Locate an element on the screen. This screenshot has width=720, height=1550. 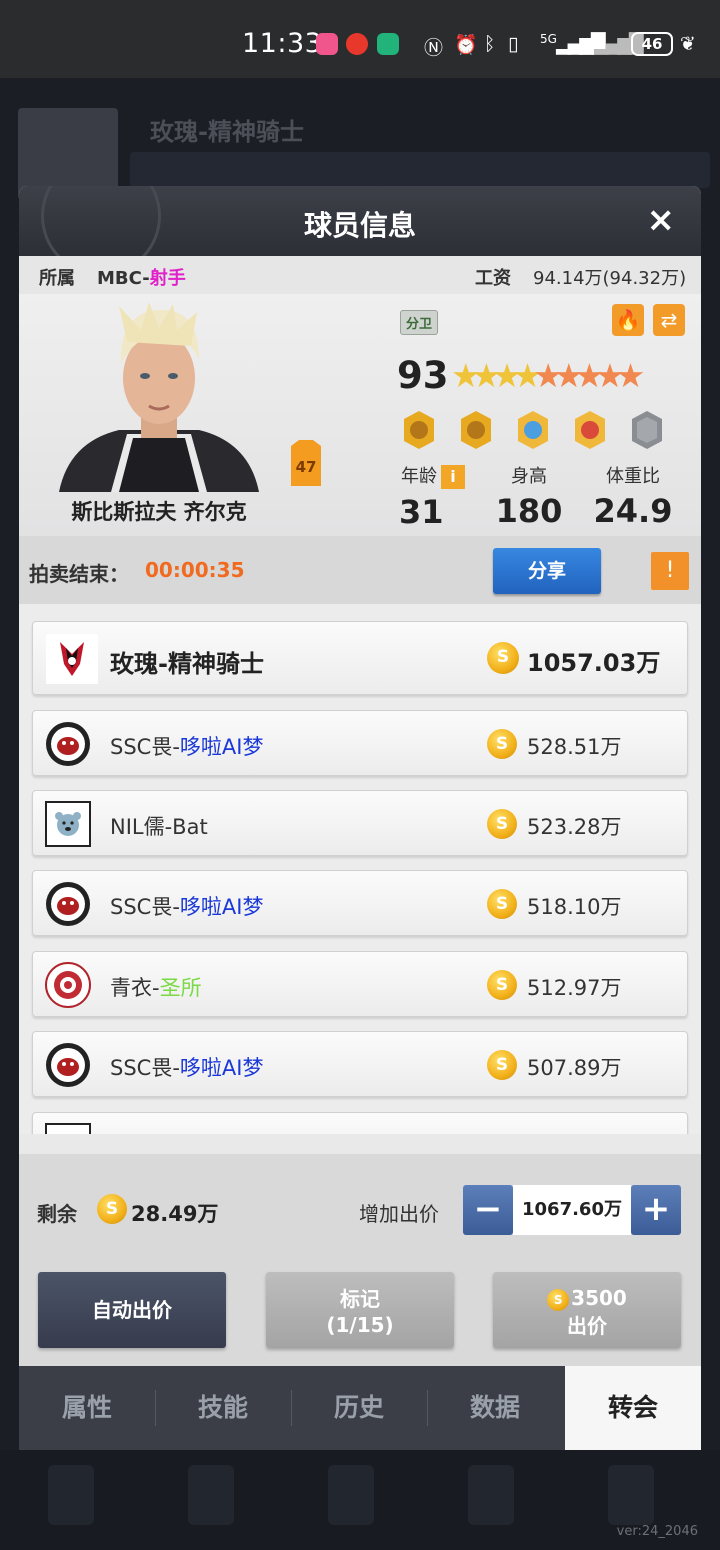
bid-amount: 518.10万 is located at coordinates (574, 907).